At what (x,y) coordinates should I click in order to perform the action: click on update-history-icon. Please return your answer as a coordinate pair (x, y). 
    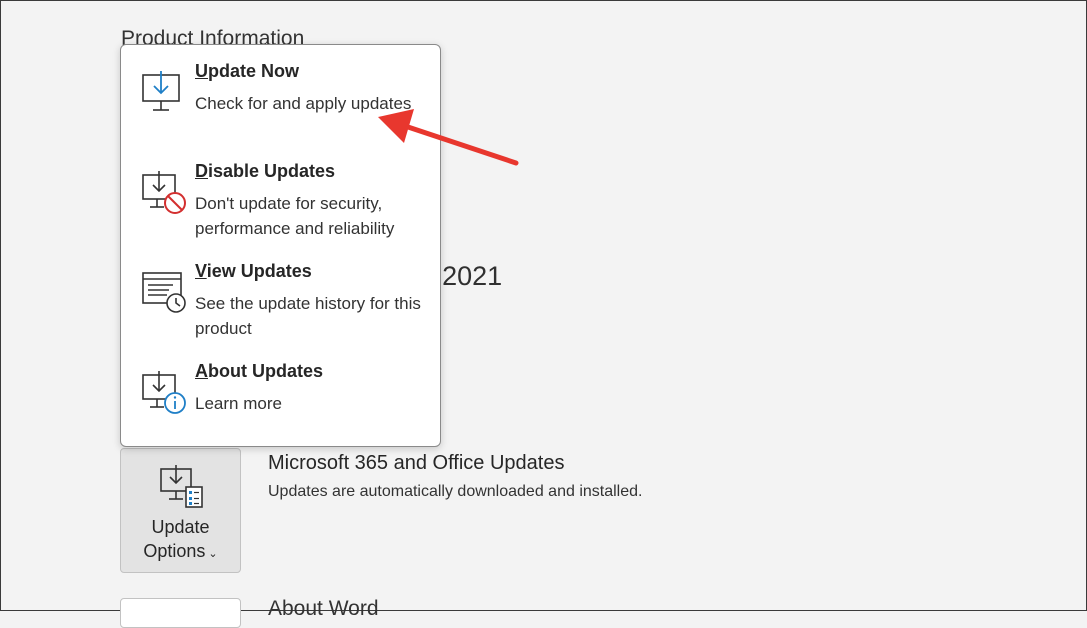
    Looking at the image, I should click on (164, 292).